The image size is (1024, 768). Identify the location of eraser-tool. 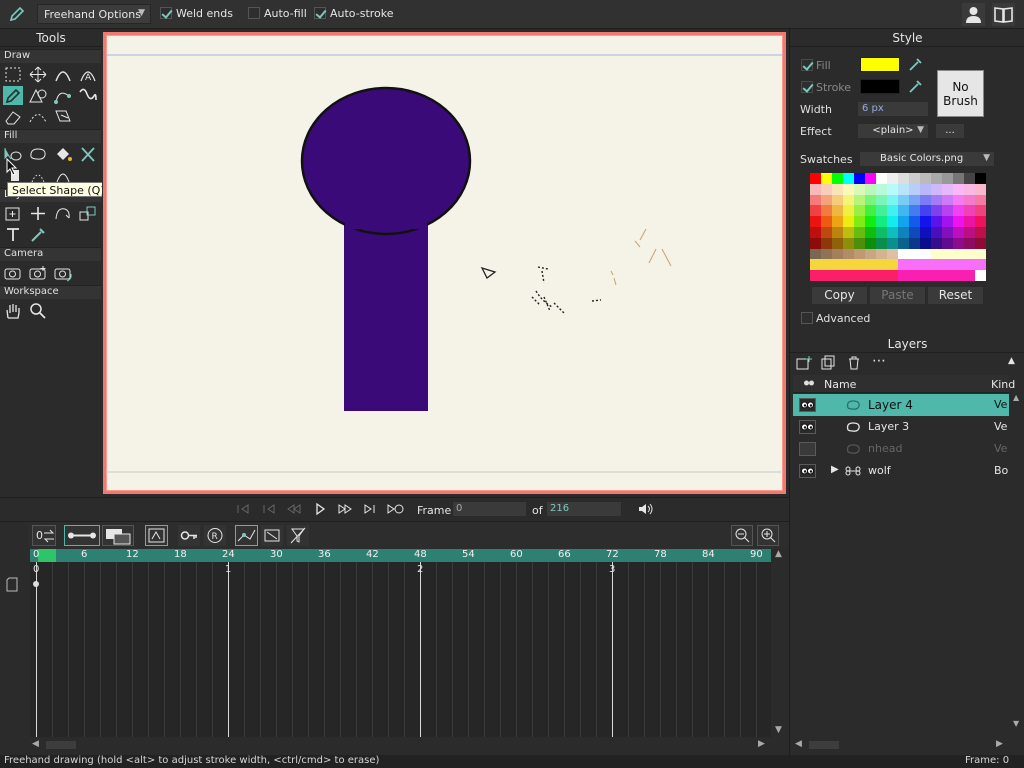
(13, 116).